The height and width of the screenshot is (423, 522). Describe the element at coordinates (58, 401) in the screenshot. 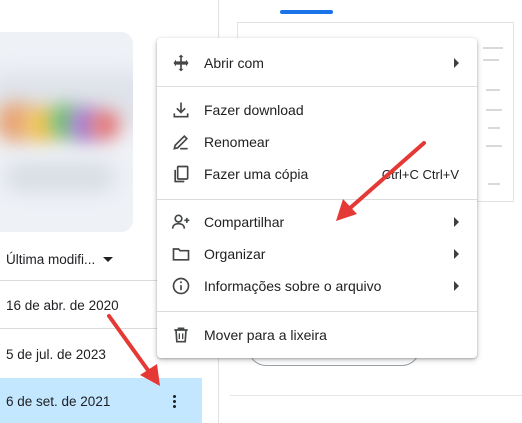

I see `row-date: 6 de set. de 2021` at that location.